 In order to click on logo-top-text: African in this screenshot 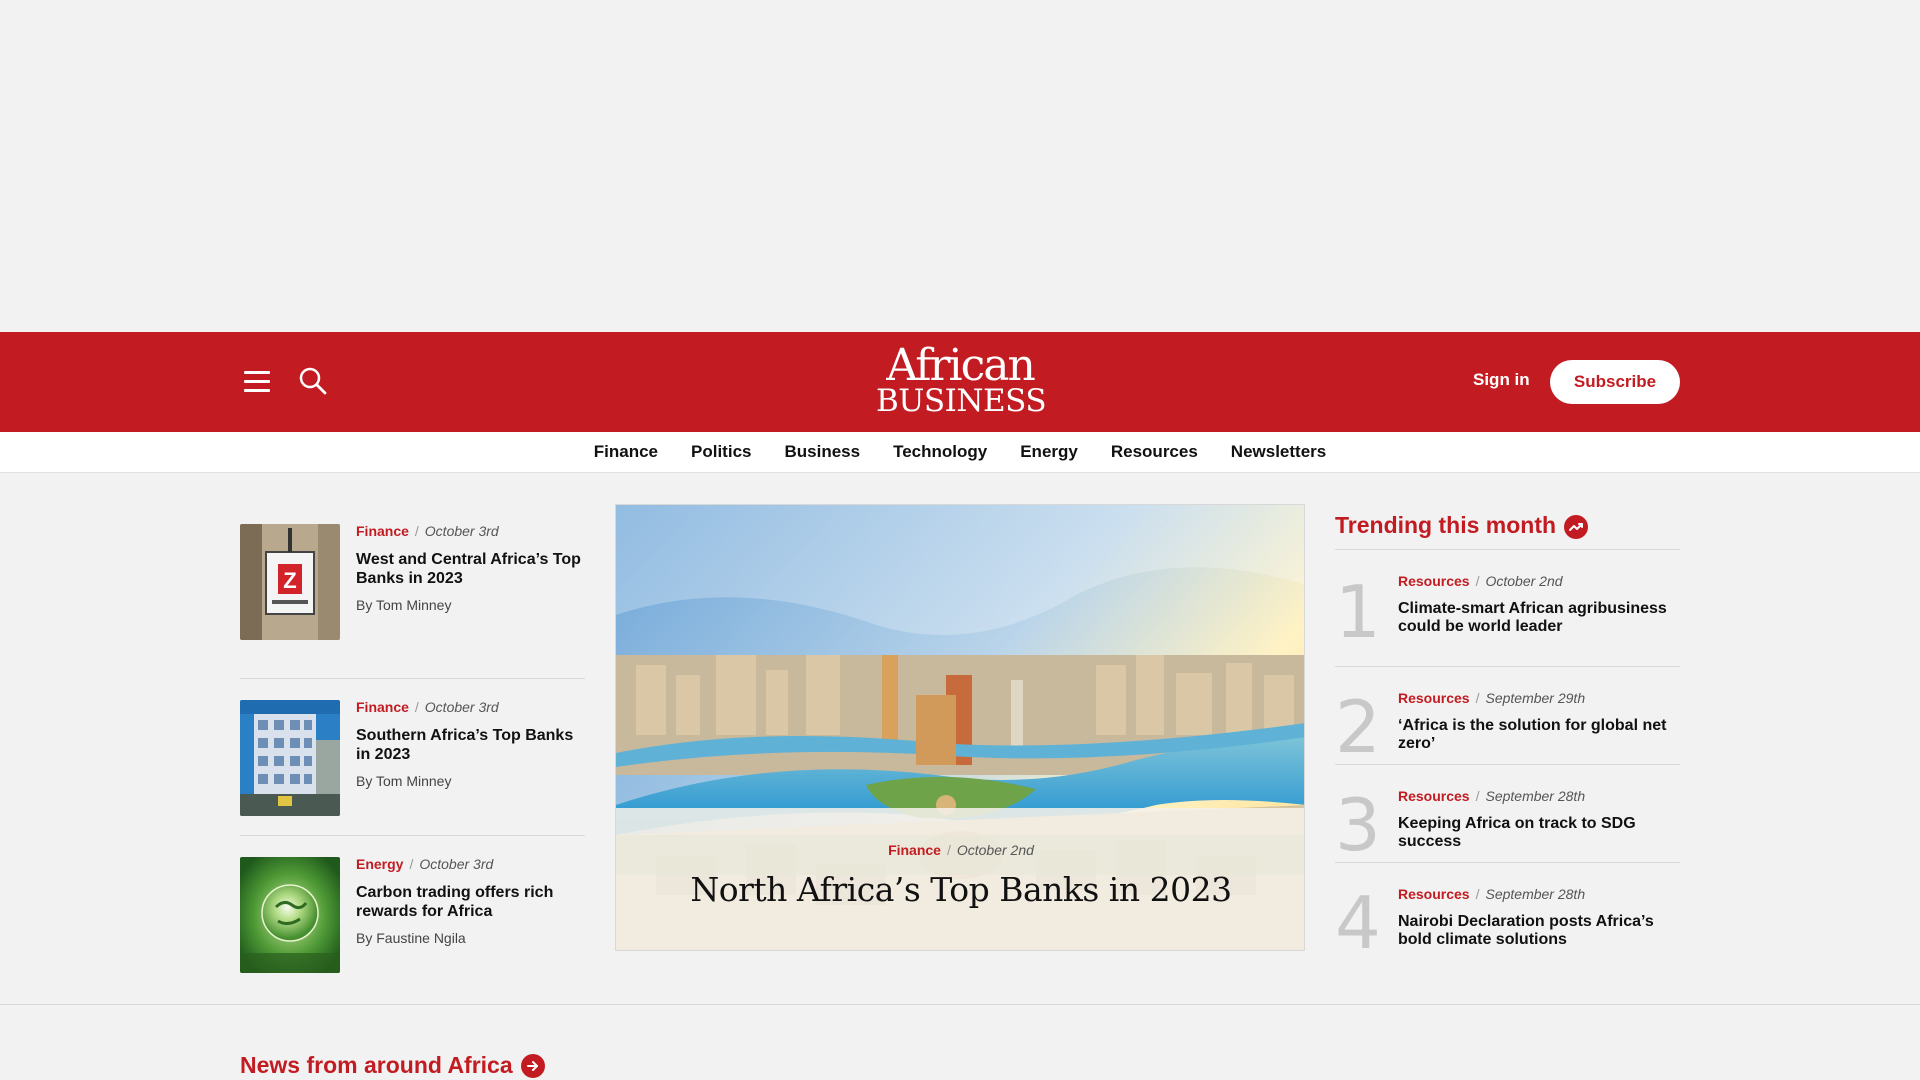, I will do `click(961, 365)`.